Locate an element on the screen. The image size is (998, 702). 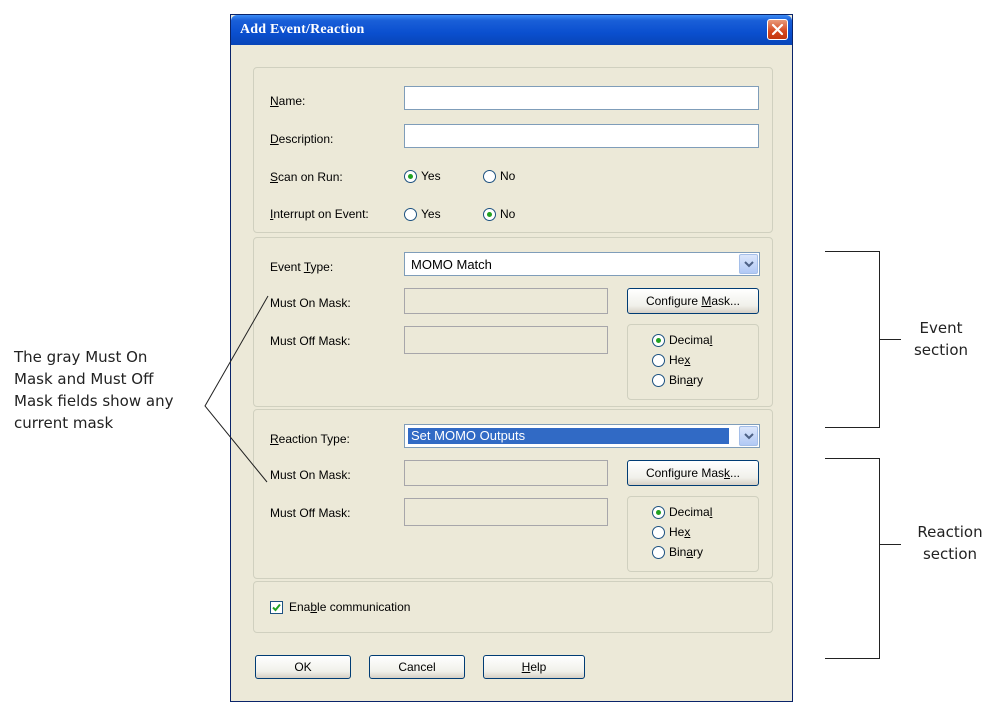
annotation-line: current mask is located at coordinates (64, 423).